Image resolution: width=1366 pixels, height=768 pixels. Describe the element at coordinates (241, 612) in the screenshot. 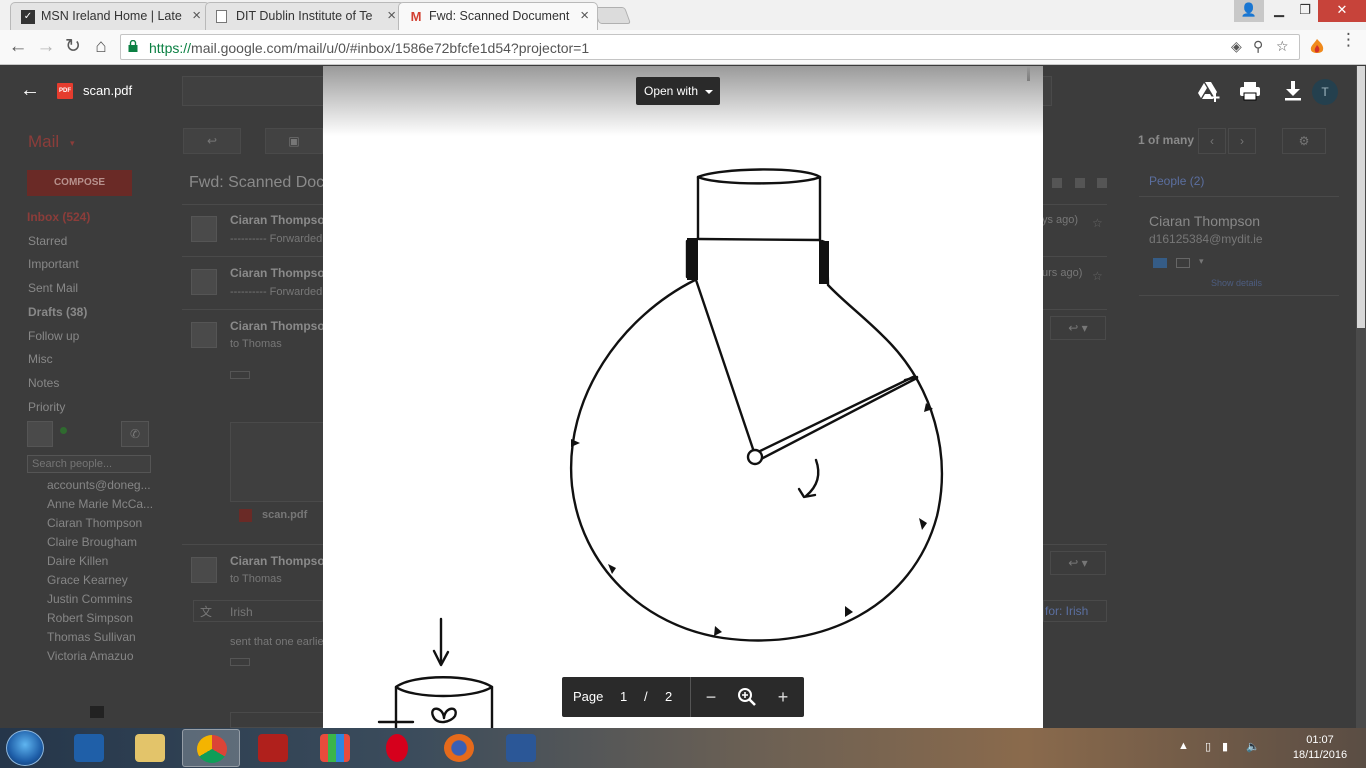

I see `translate-language: Irish` at that location.